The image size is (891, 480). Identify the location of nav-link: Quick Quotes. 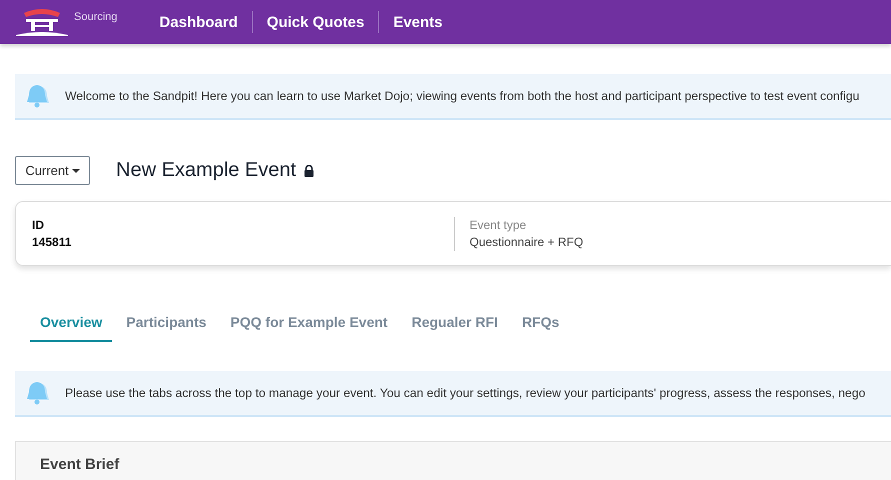
(315, 22).